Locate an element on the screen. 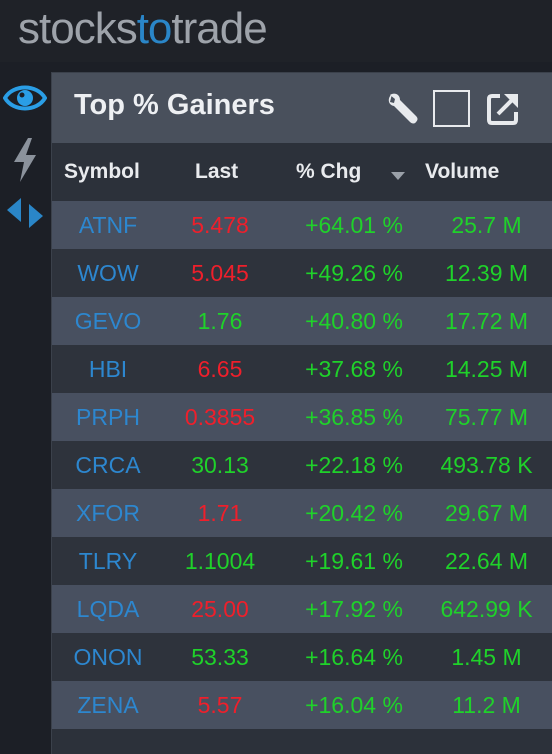  cell-percent-change: +19.61 % is located at coordinates (354, 561).